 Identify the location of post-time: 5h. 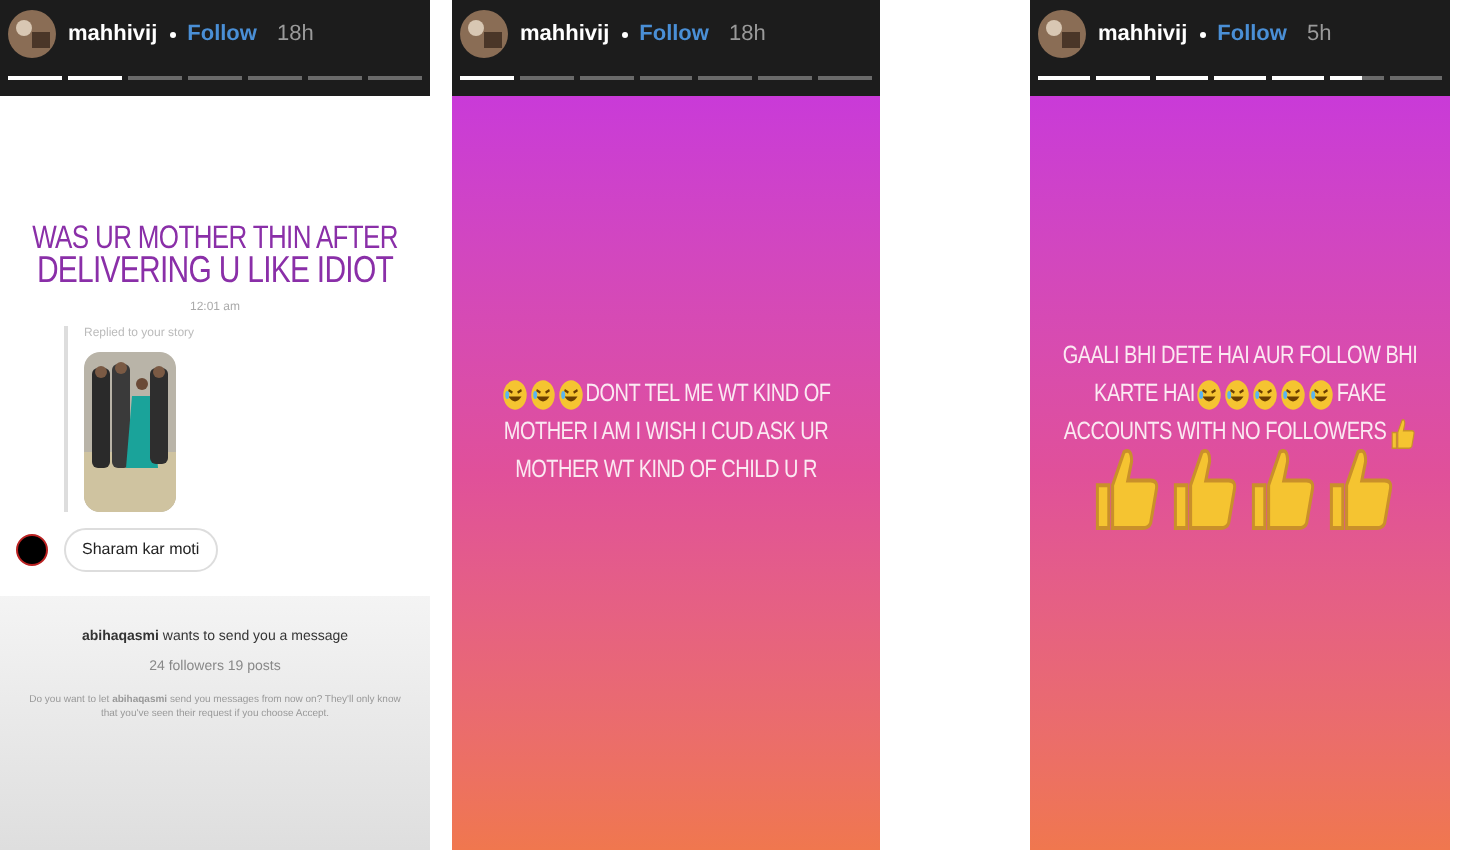
(1319, 34).